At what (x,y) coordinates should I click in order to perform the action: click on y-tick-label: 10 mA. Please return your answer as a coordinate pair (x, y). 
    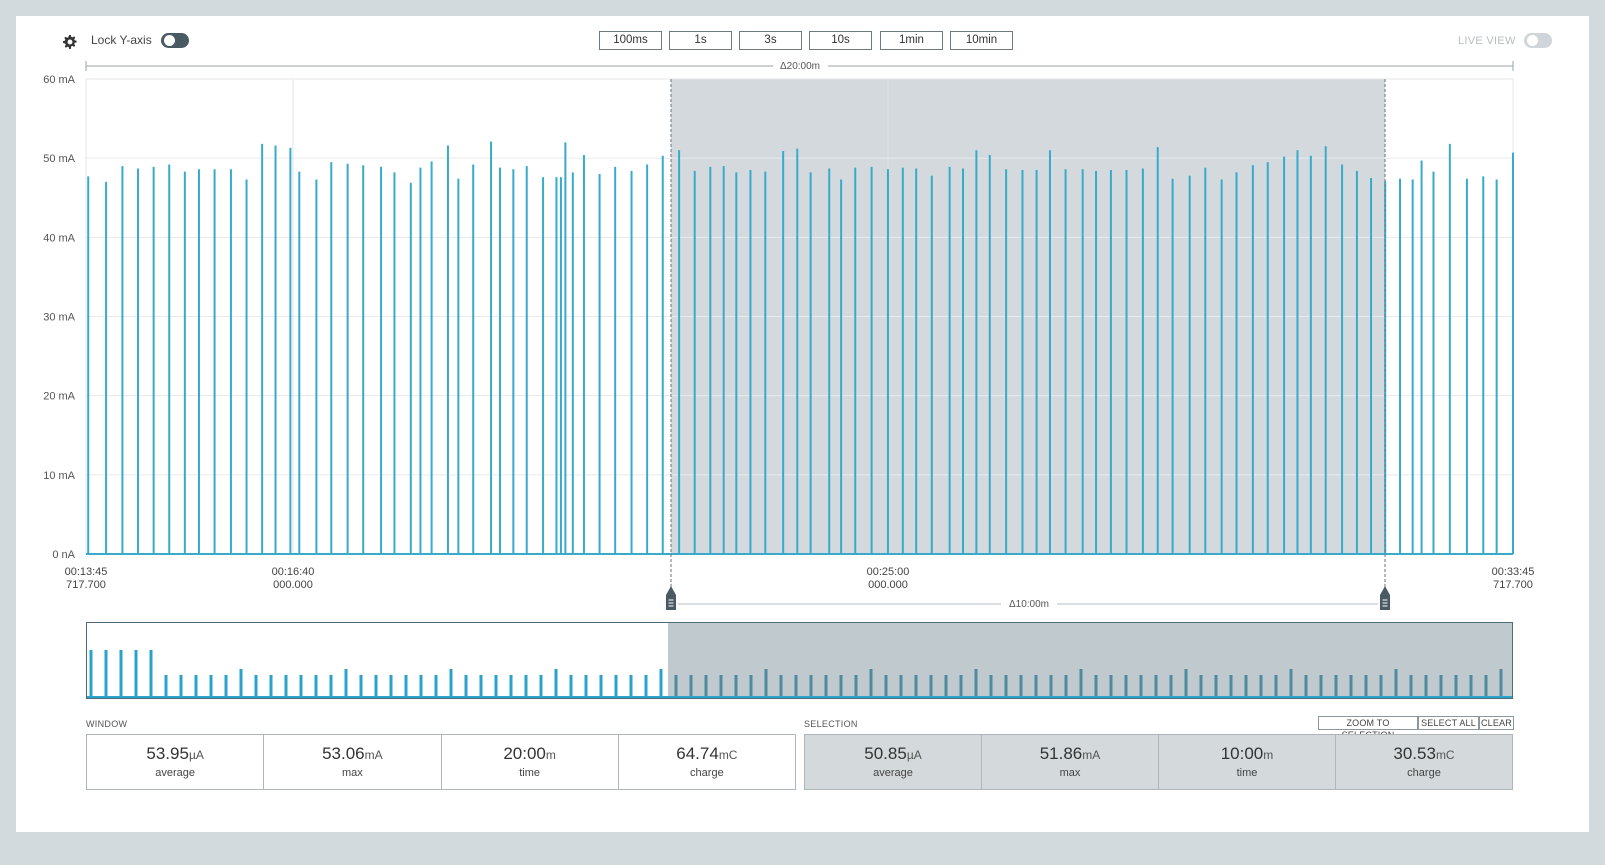
    Looking at the image, I should click on (59, 476).